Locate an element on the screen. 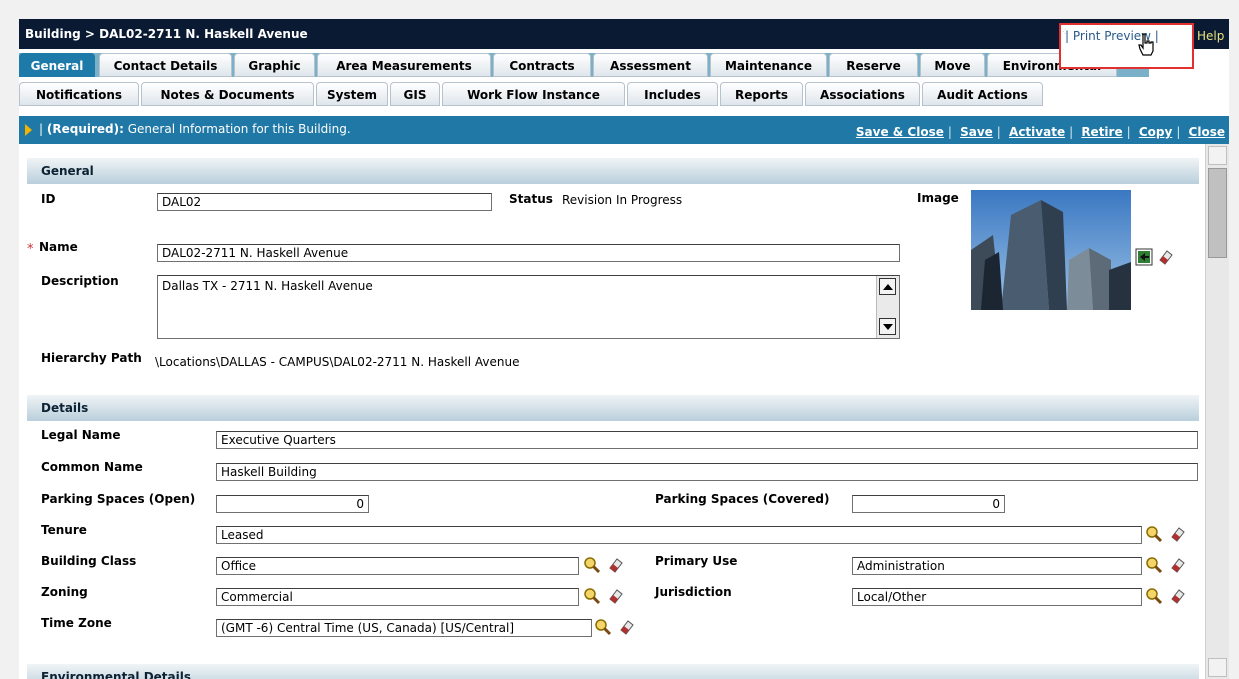 The image size is (1239, 679). tab-assessment: Assessment is located at coordinates (650, 65).